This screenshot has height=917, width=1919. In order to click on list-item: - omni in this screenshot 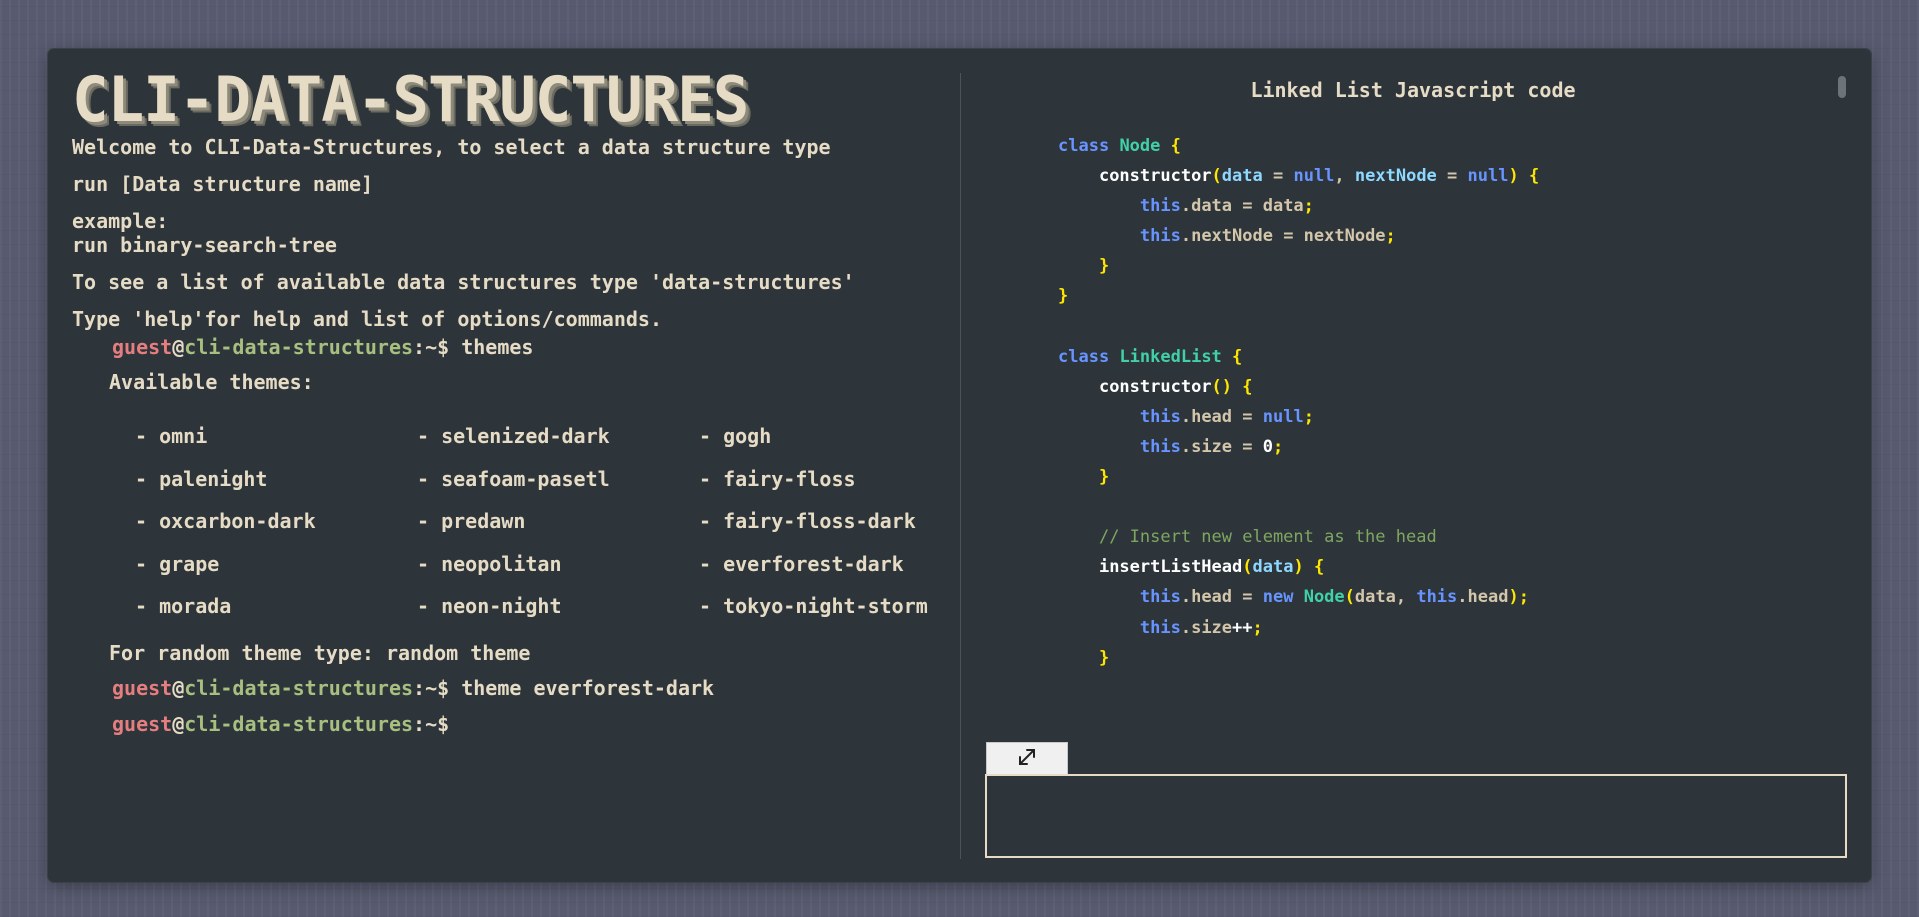, I will do `click(171, 436)`.